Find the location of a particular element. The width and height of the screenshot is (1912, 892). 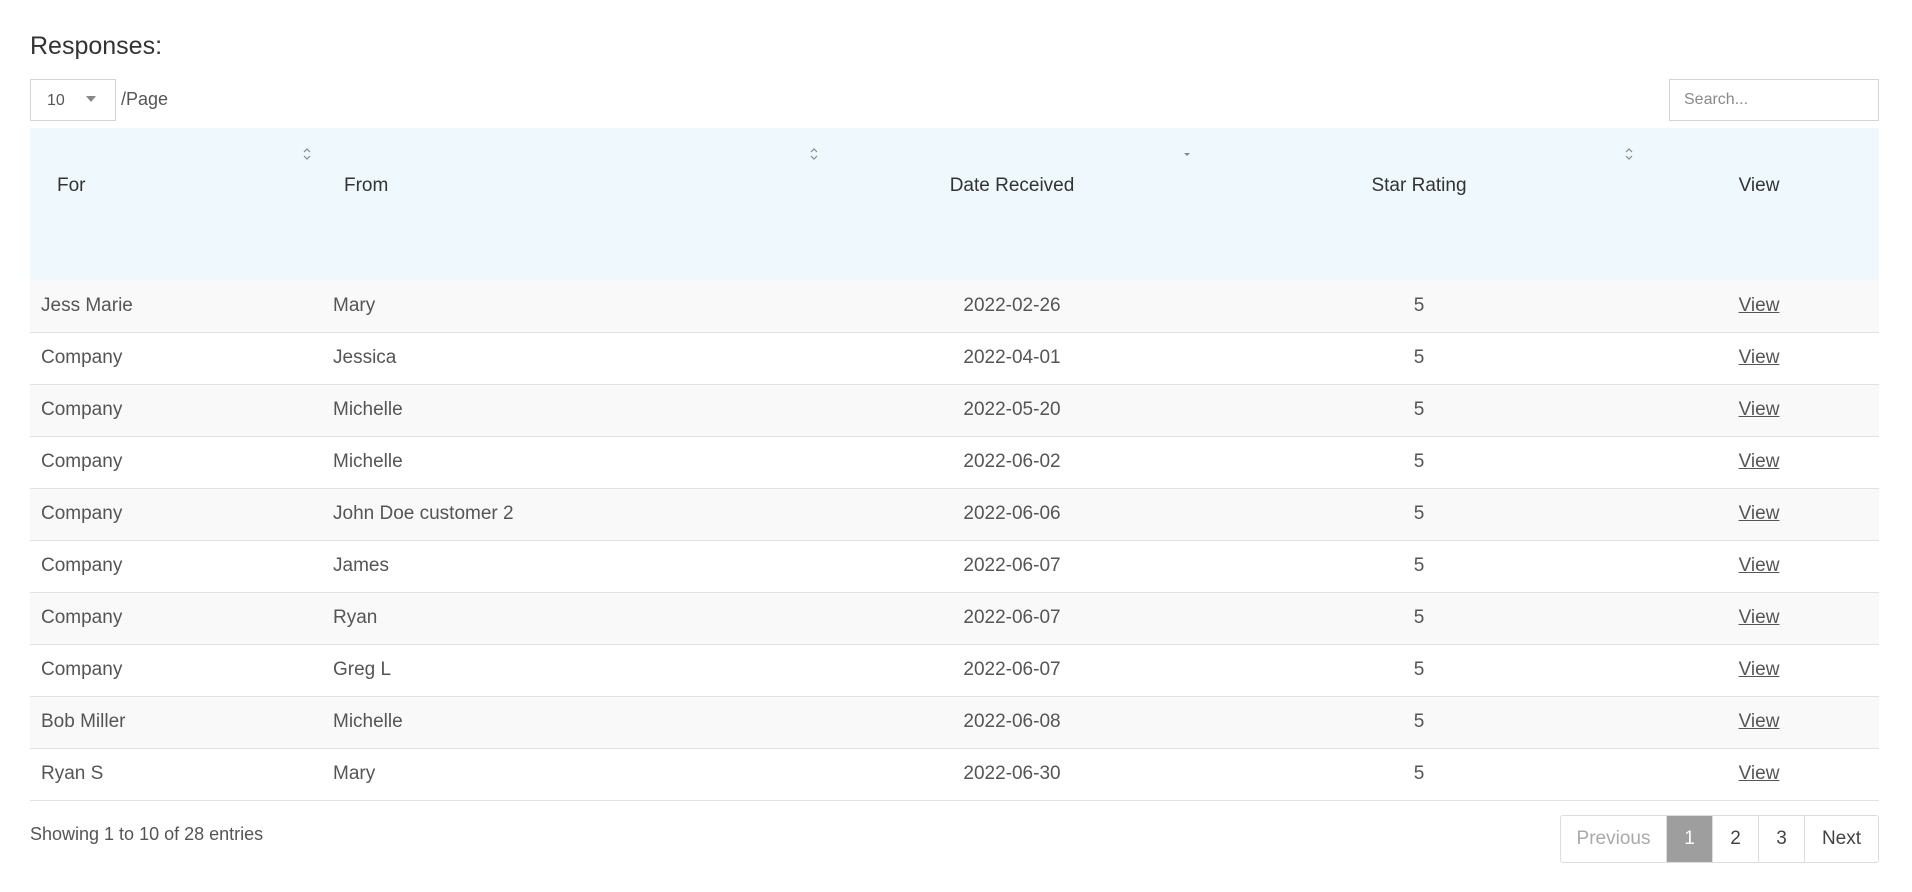

table-row: Company Greg L 2022-06-07 5 View is located at coordinates (954, 670).